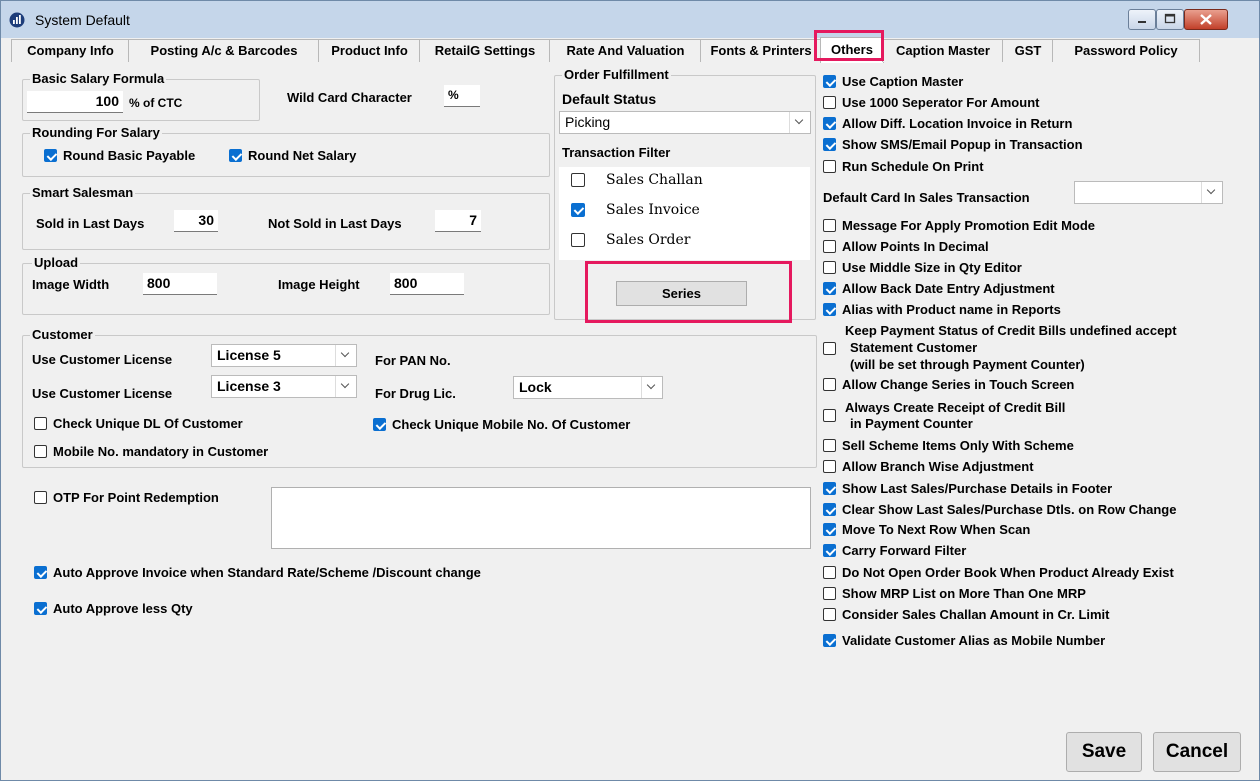 The image size is (1260, 781). What do you see at coordinates (625, 50) in the screenshot?
I see `tab-rate-valuation: Rate And Valuation` at bounding box center [625, 50].